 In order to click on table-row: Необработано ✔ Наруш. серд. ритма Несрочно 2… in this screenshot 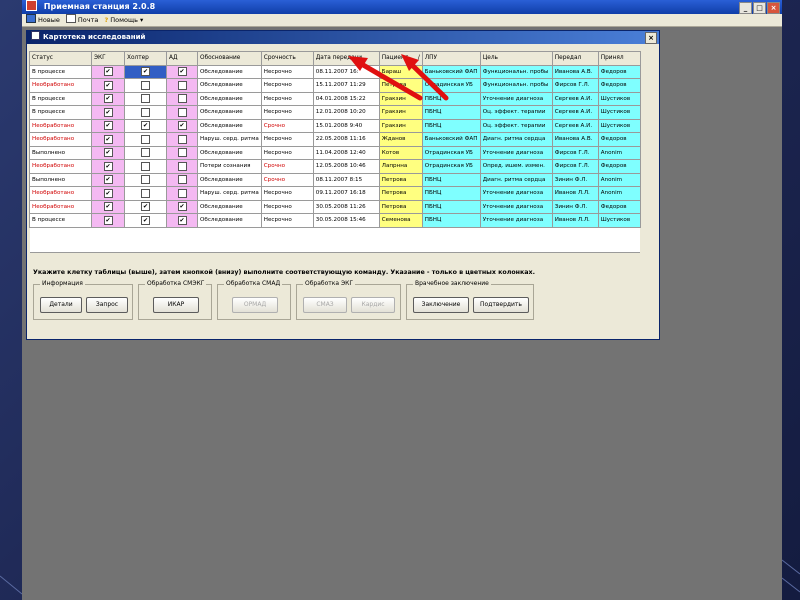, I will do `click(335, 139)`.